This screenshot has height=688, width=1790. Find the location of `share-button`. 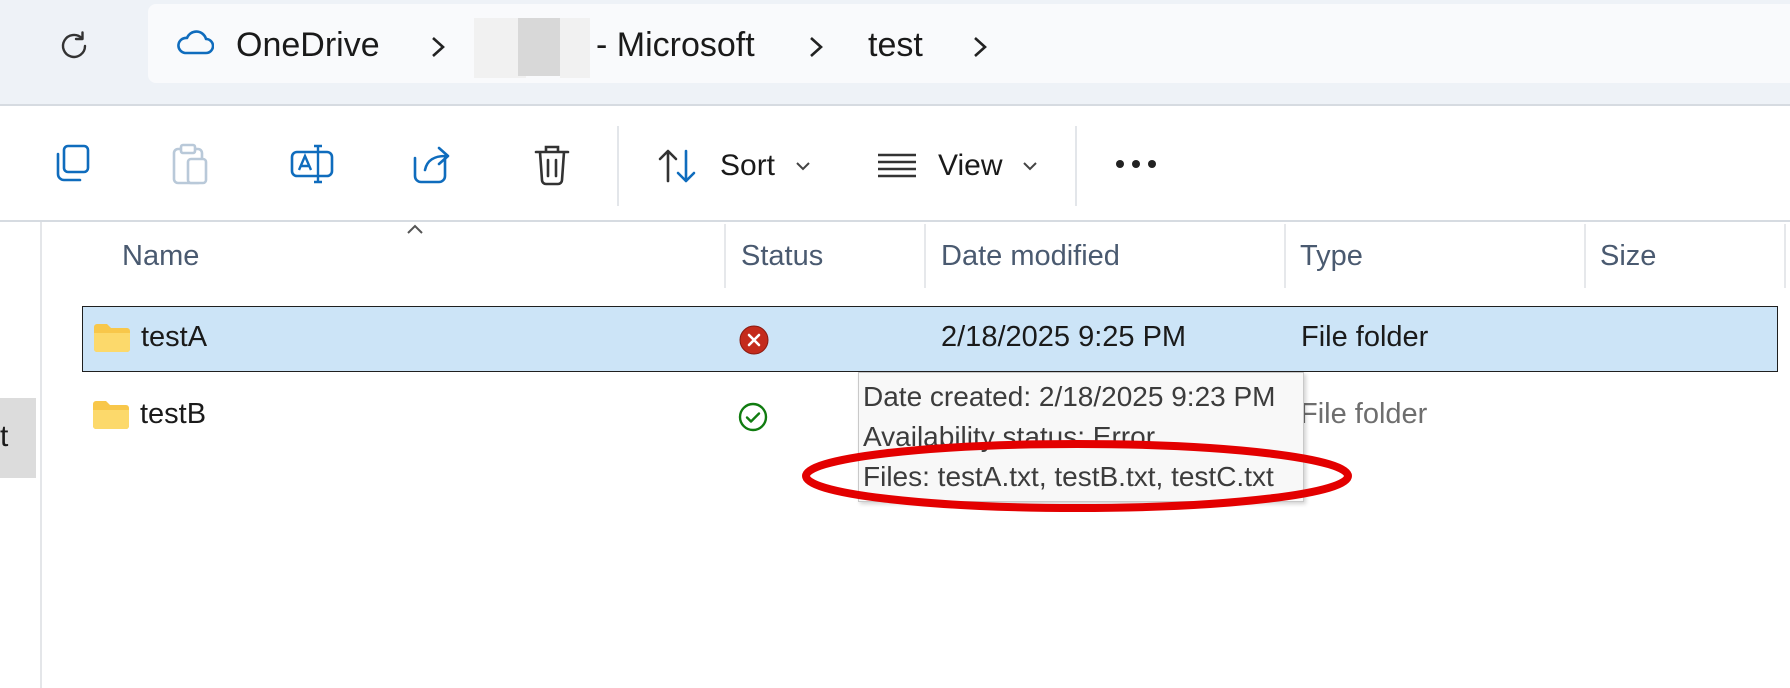

share-button is located at coordinates (434, 164).